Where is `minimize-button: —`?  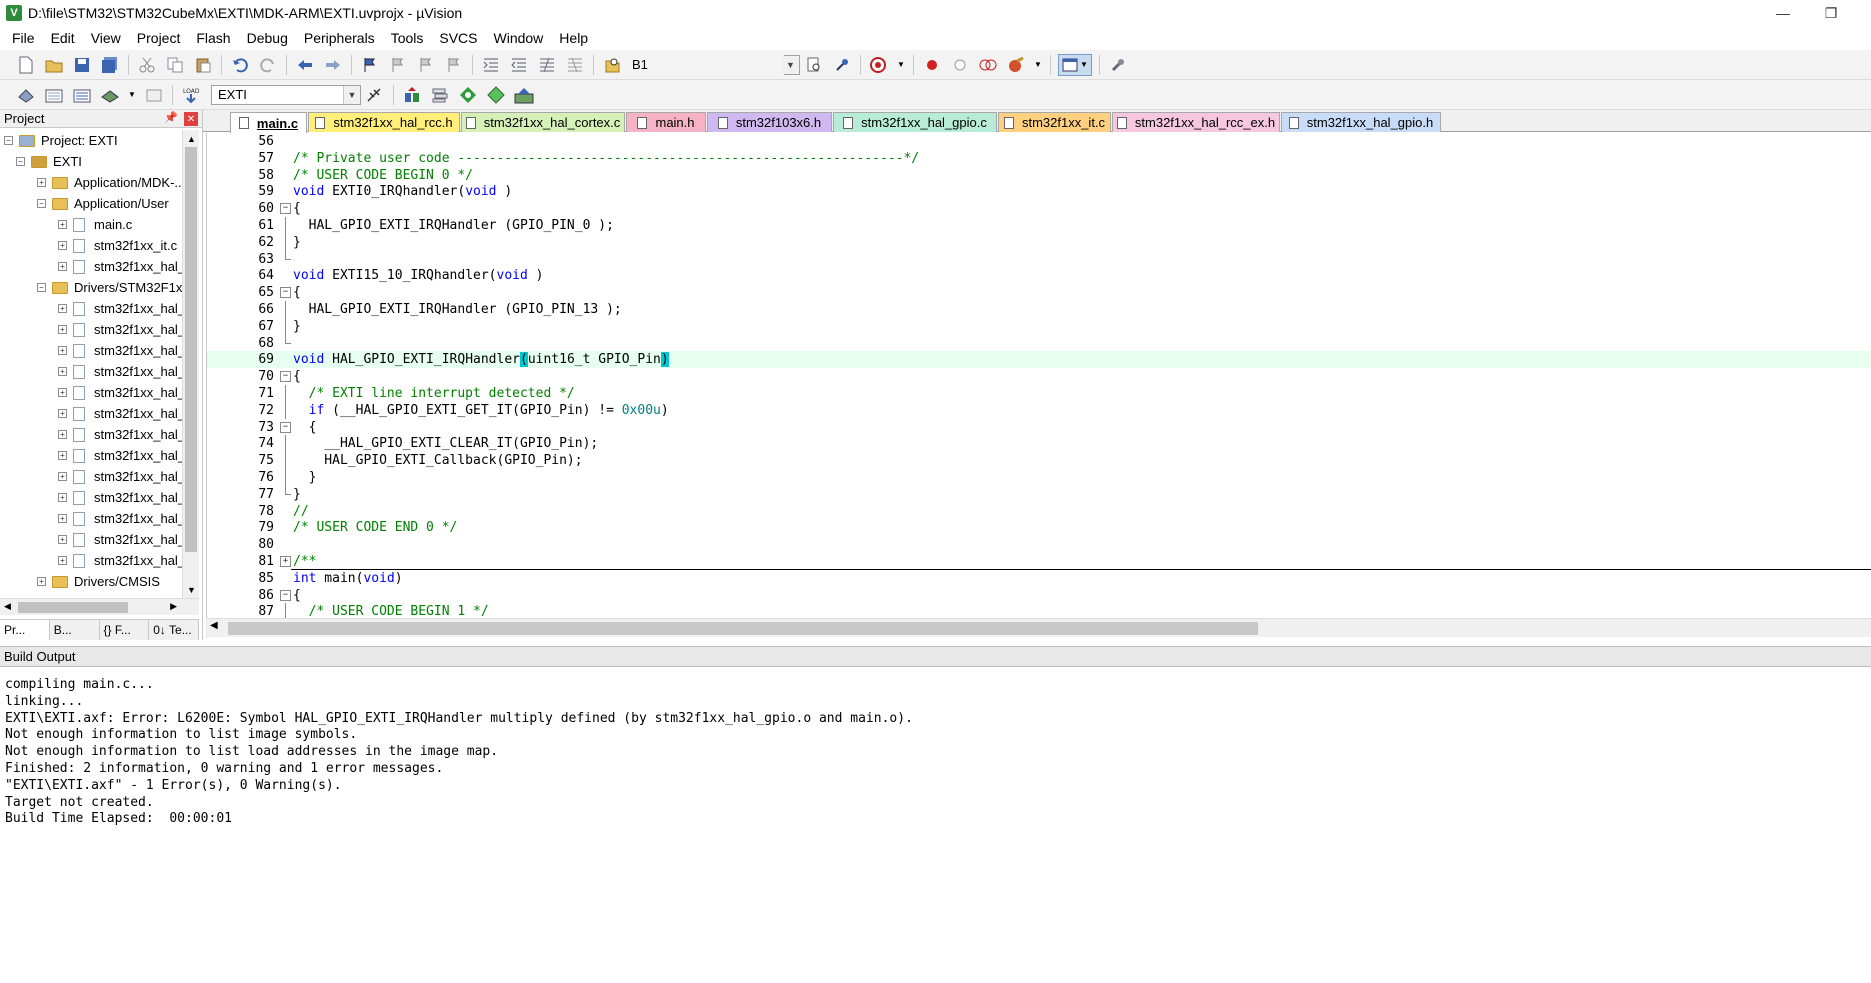
minimize-button: — is located at coordinates (1783, 13).